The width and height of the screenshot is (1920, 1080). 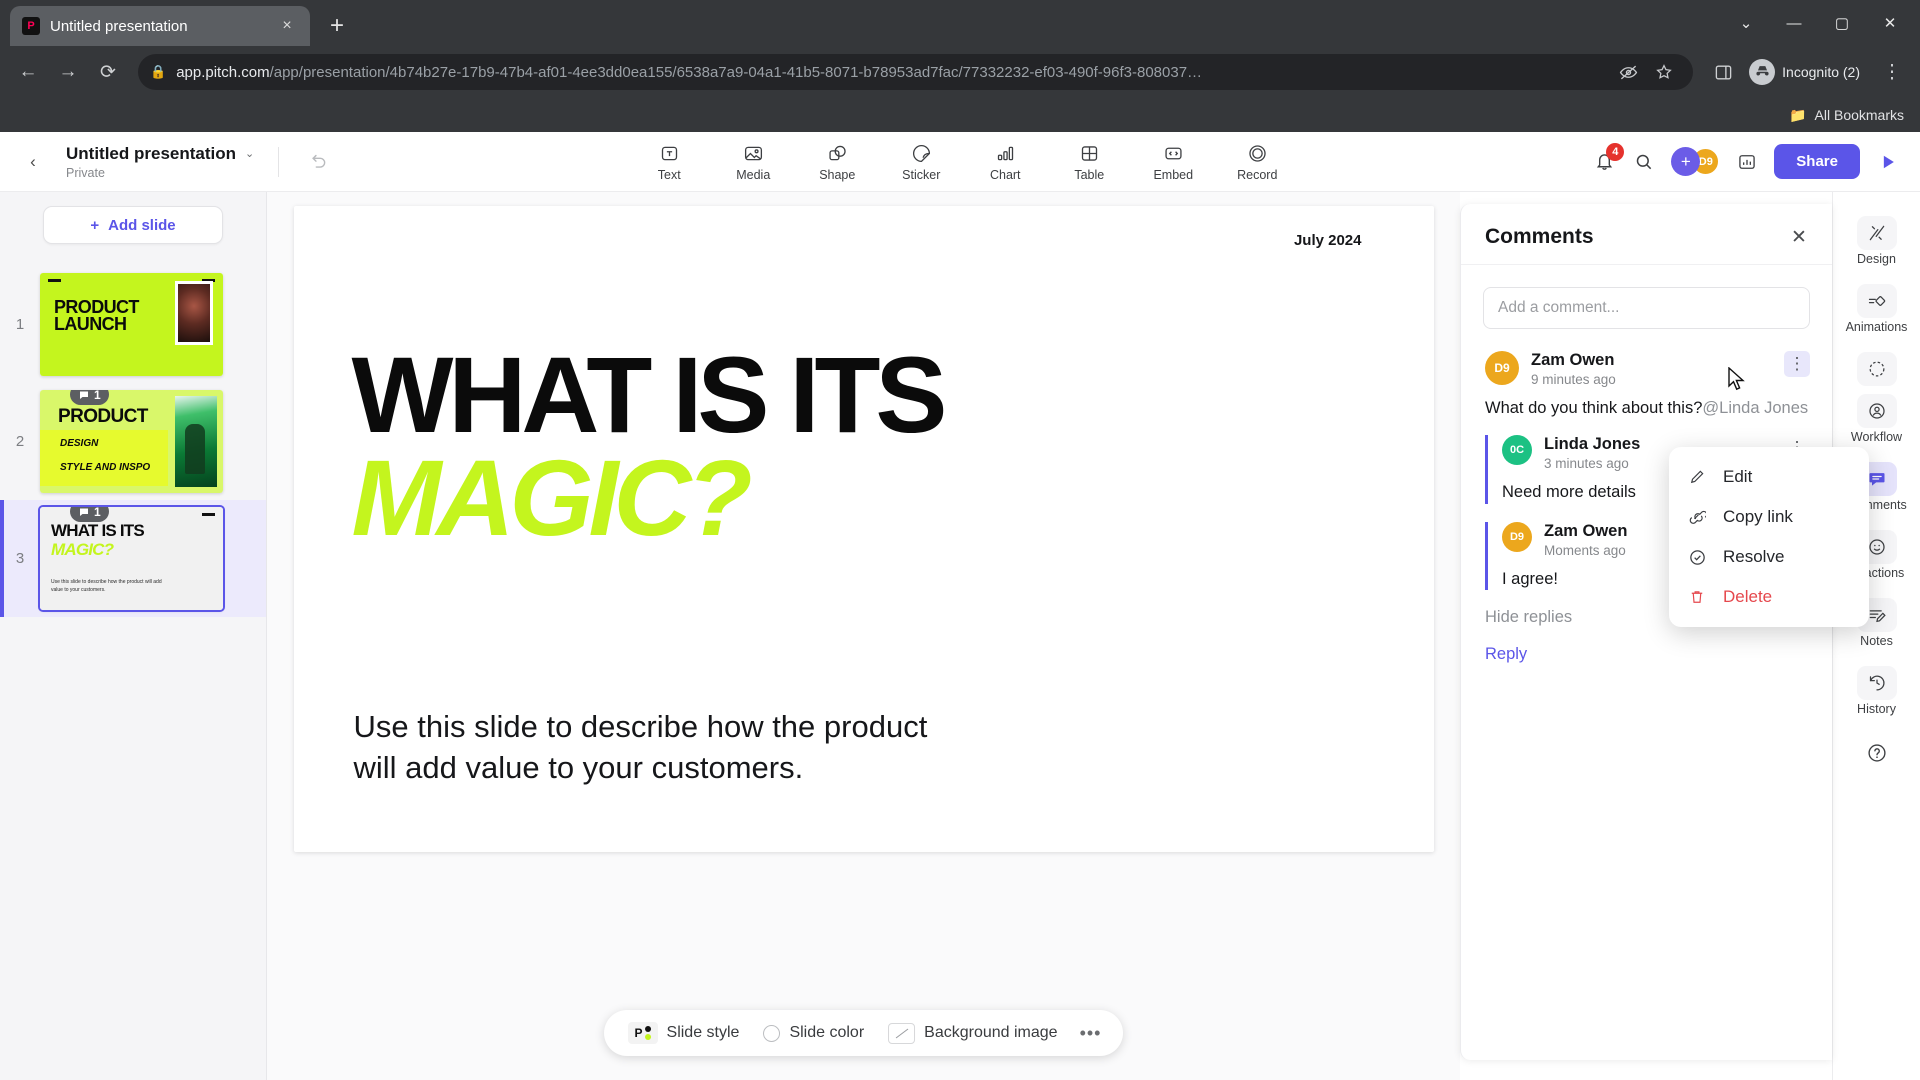 What do you see at coordinates (1647, 369) in the screenshot?
I see `comment-root: D9 Zam Owen 9 minutes ago ⋮` at bounding box center [1647, 369].